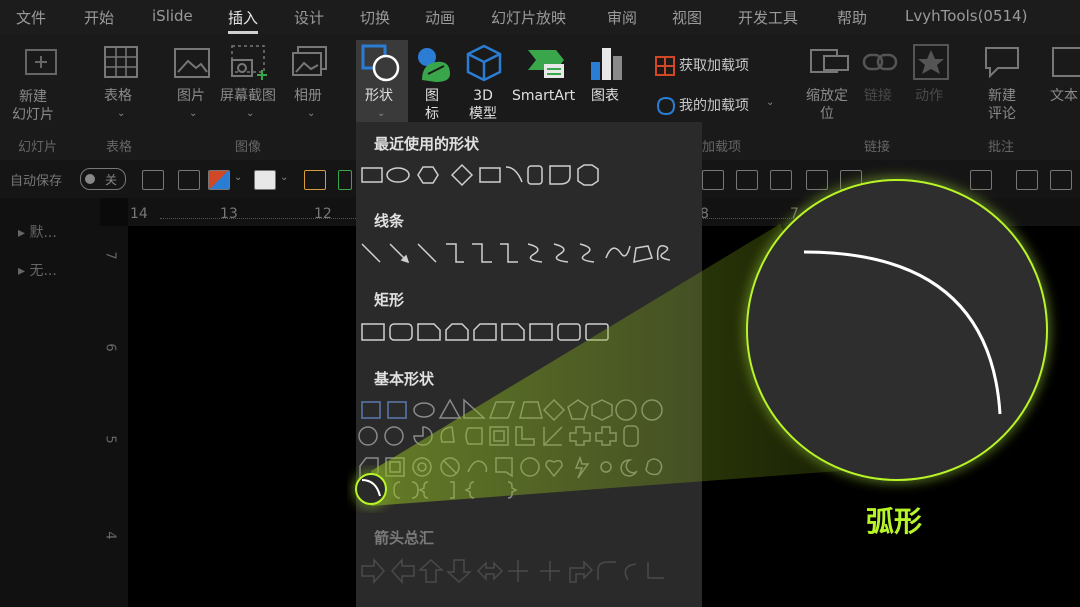  Describe the element at coordinates (897, 330) in the screenshot. I see `zoom-circle` at that location.